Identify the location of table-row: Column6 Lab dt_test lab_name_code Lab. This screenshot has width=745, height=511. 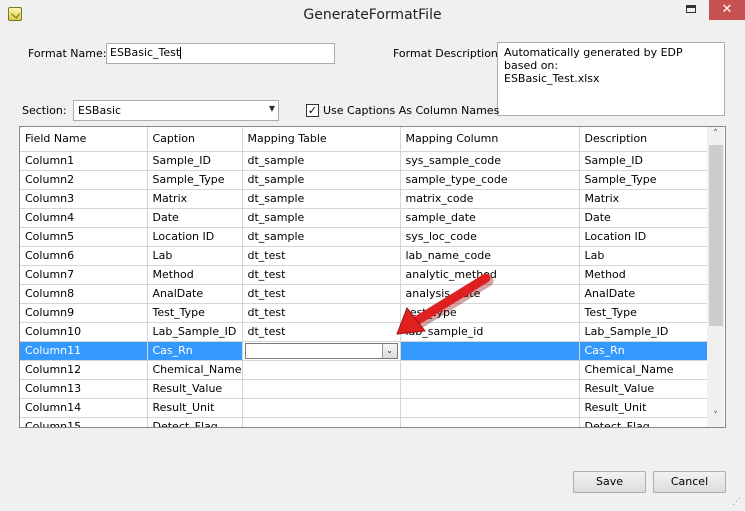
(365, 256).